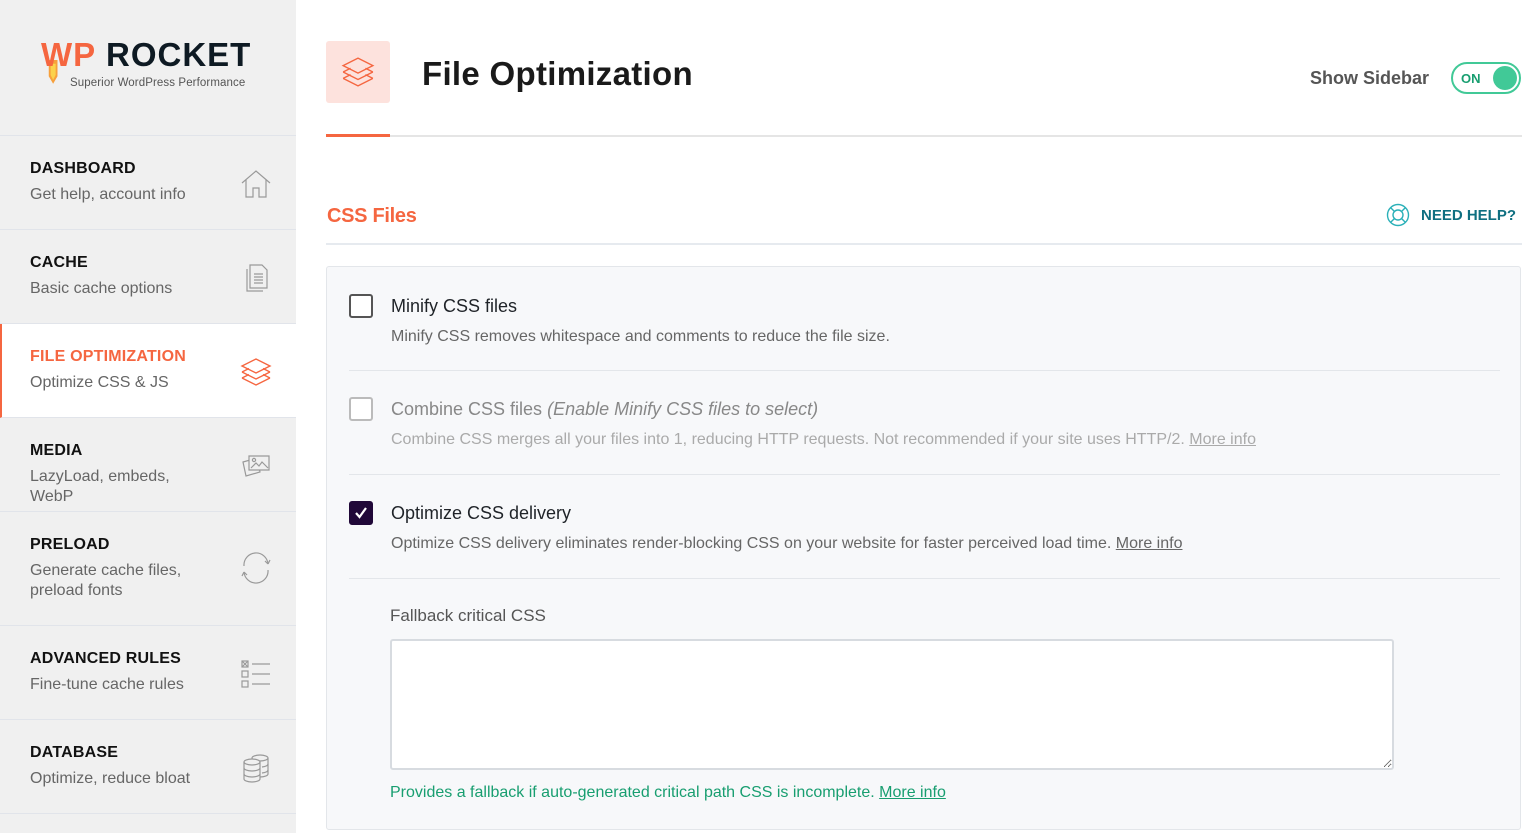 This screenshot has width=1526, height=833. Describe the element at coordinates (557, 73) in the screenshot. I see `page-title: File Optimization` at that location.